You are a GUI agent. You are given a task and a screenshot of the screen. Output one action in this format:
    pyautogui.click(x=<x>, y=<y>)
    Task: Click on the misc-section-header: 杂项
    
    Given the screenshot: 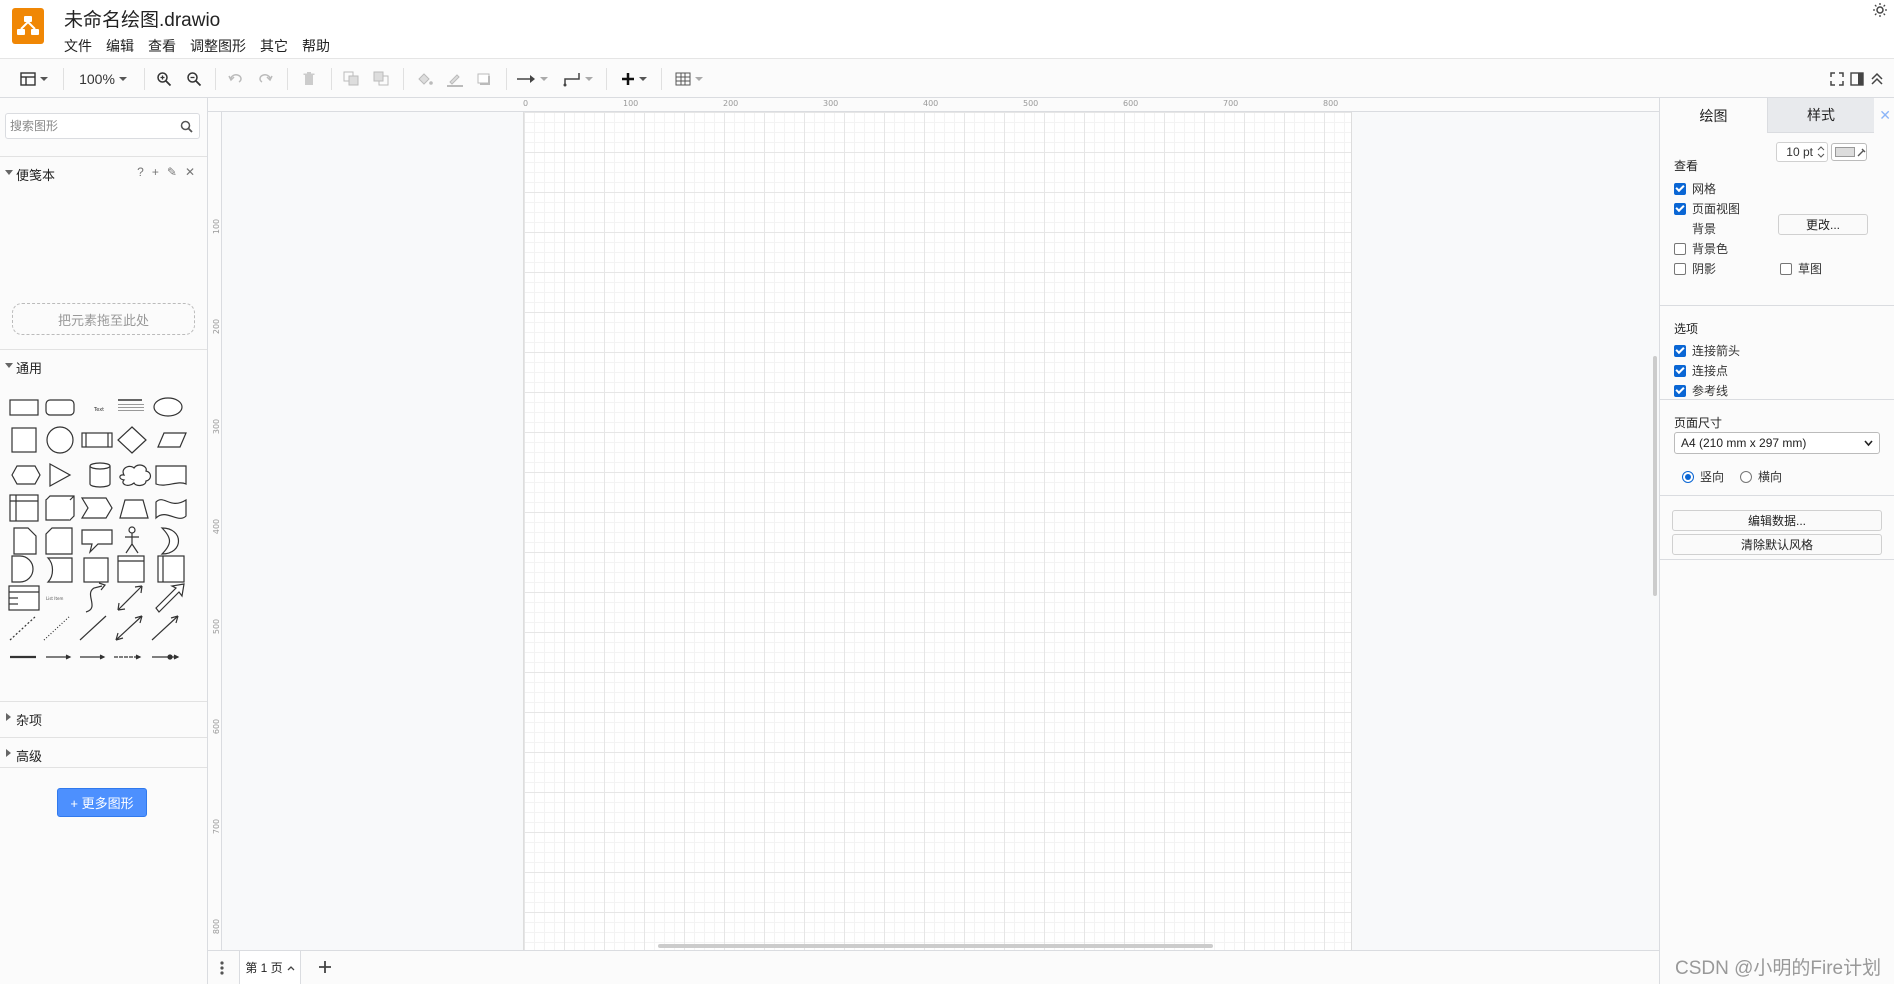 What is the action you would take?
    pyautogui.click(x=103, y=716)
    